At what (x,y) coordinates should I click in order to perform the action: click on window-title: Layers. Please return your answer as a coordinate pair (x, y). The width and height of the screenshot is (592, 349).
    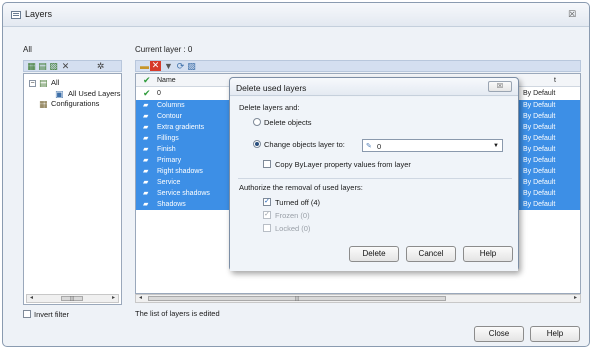
    Looking at the image, I should click on (39, 14).